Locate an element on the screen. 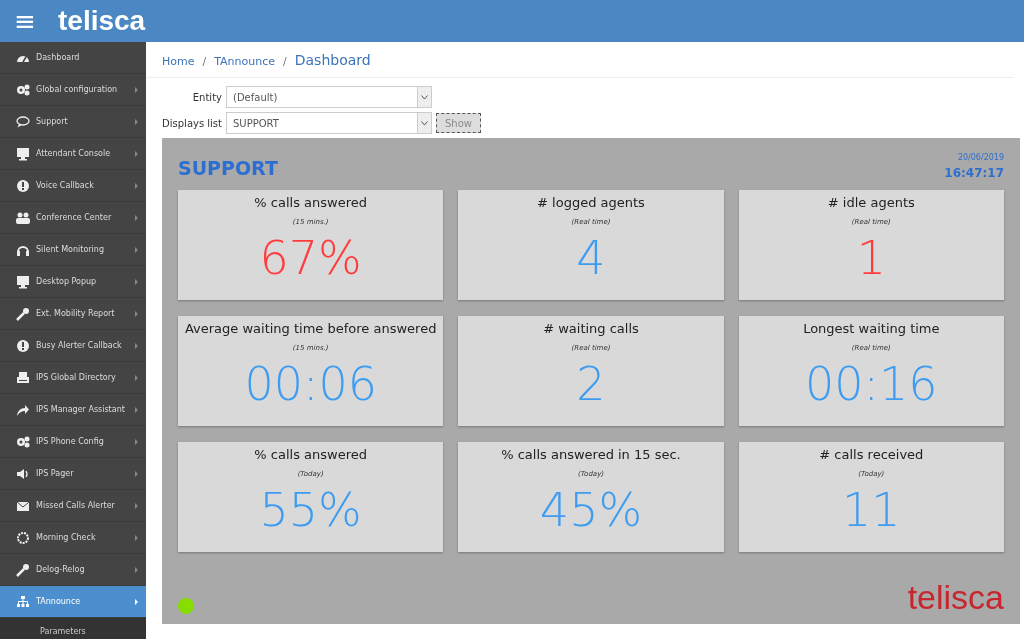  gear-icon is located at coordinates (23, 537).